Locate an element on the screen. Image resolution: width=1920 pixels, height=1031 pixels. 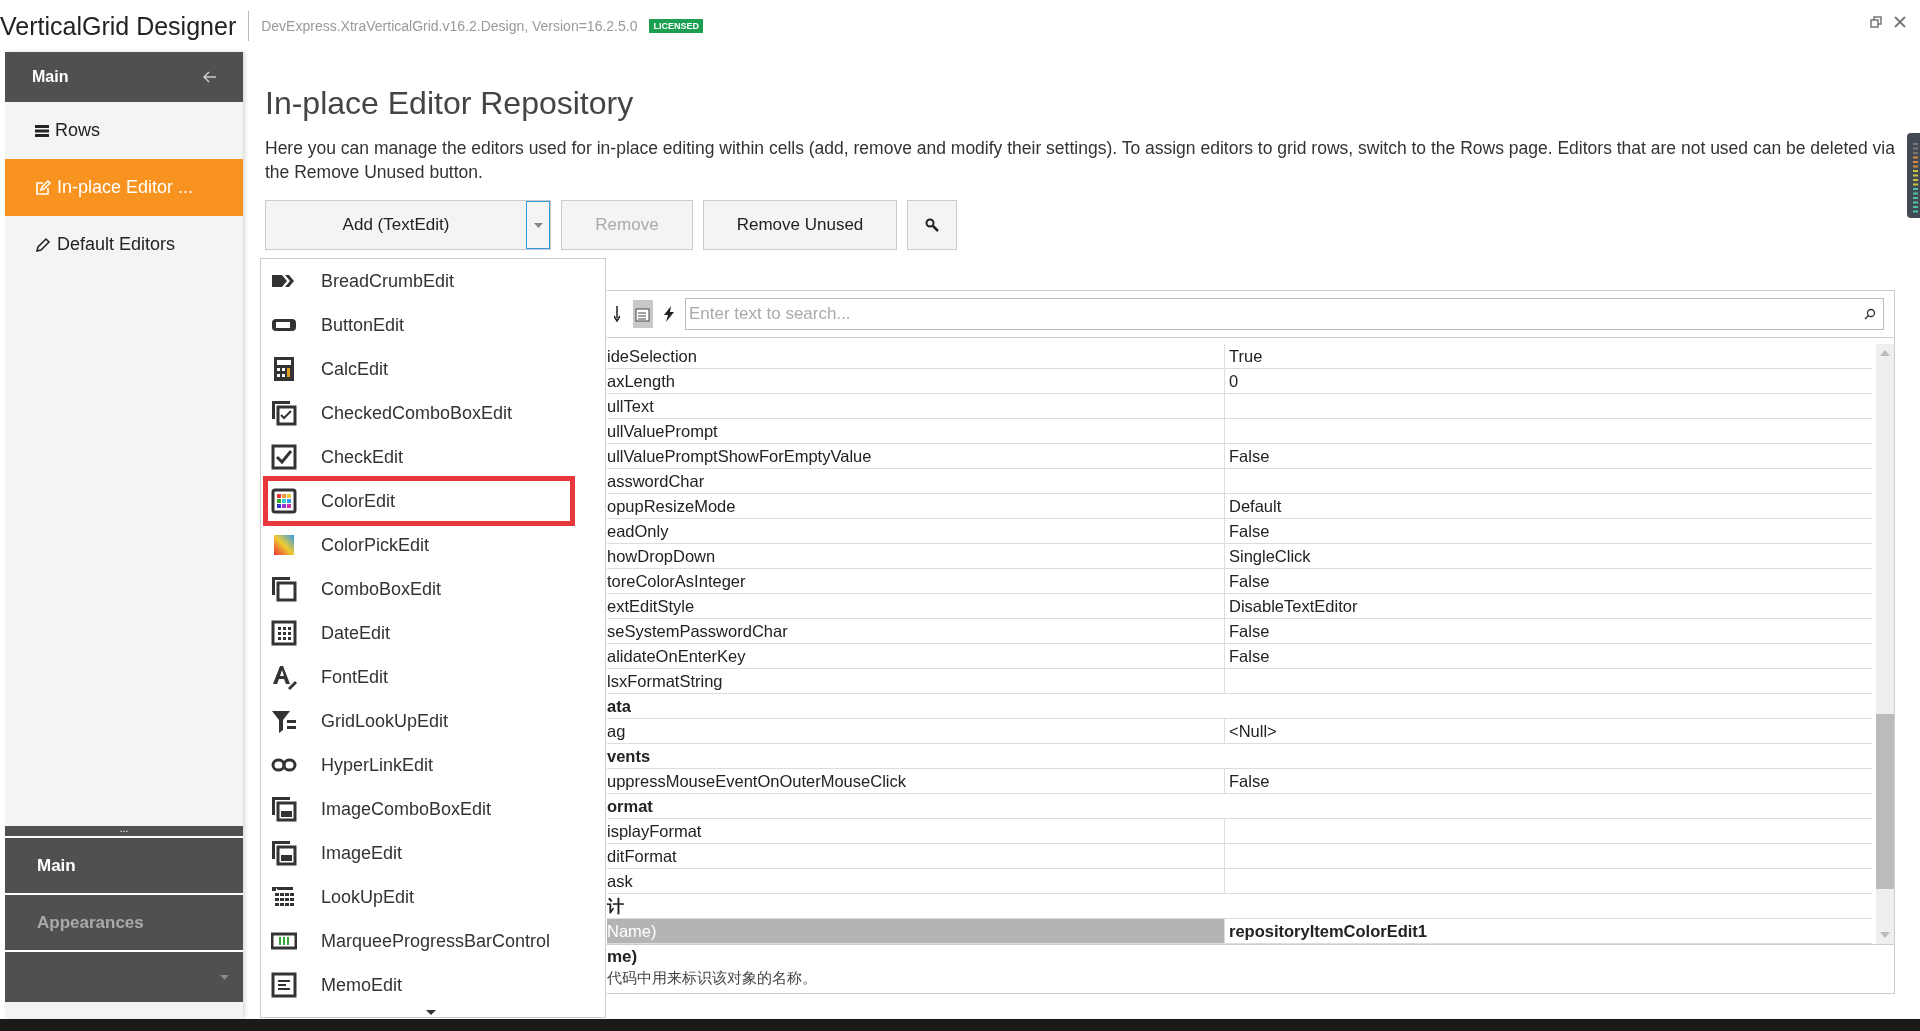
menu-item: MemoEdit is located at coordinates (433, 985).